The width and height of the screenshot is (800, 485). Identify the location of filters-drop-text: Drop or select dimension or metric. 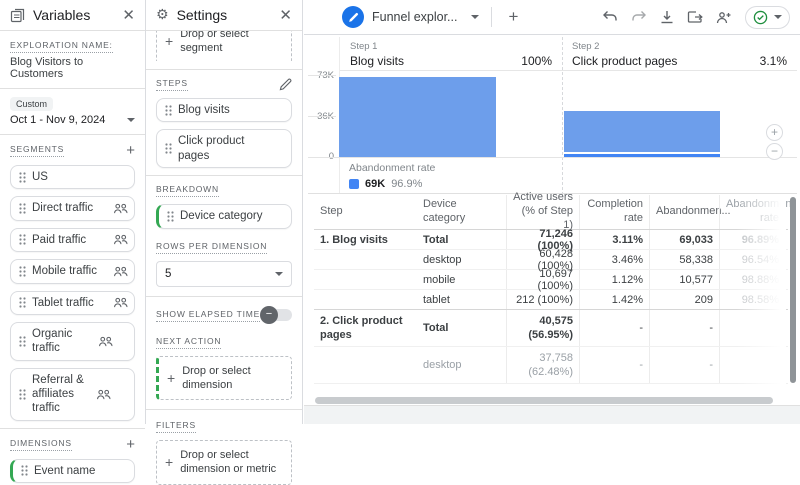
(228, 462).